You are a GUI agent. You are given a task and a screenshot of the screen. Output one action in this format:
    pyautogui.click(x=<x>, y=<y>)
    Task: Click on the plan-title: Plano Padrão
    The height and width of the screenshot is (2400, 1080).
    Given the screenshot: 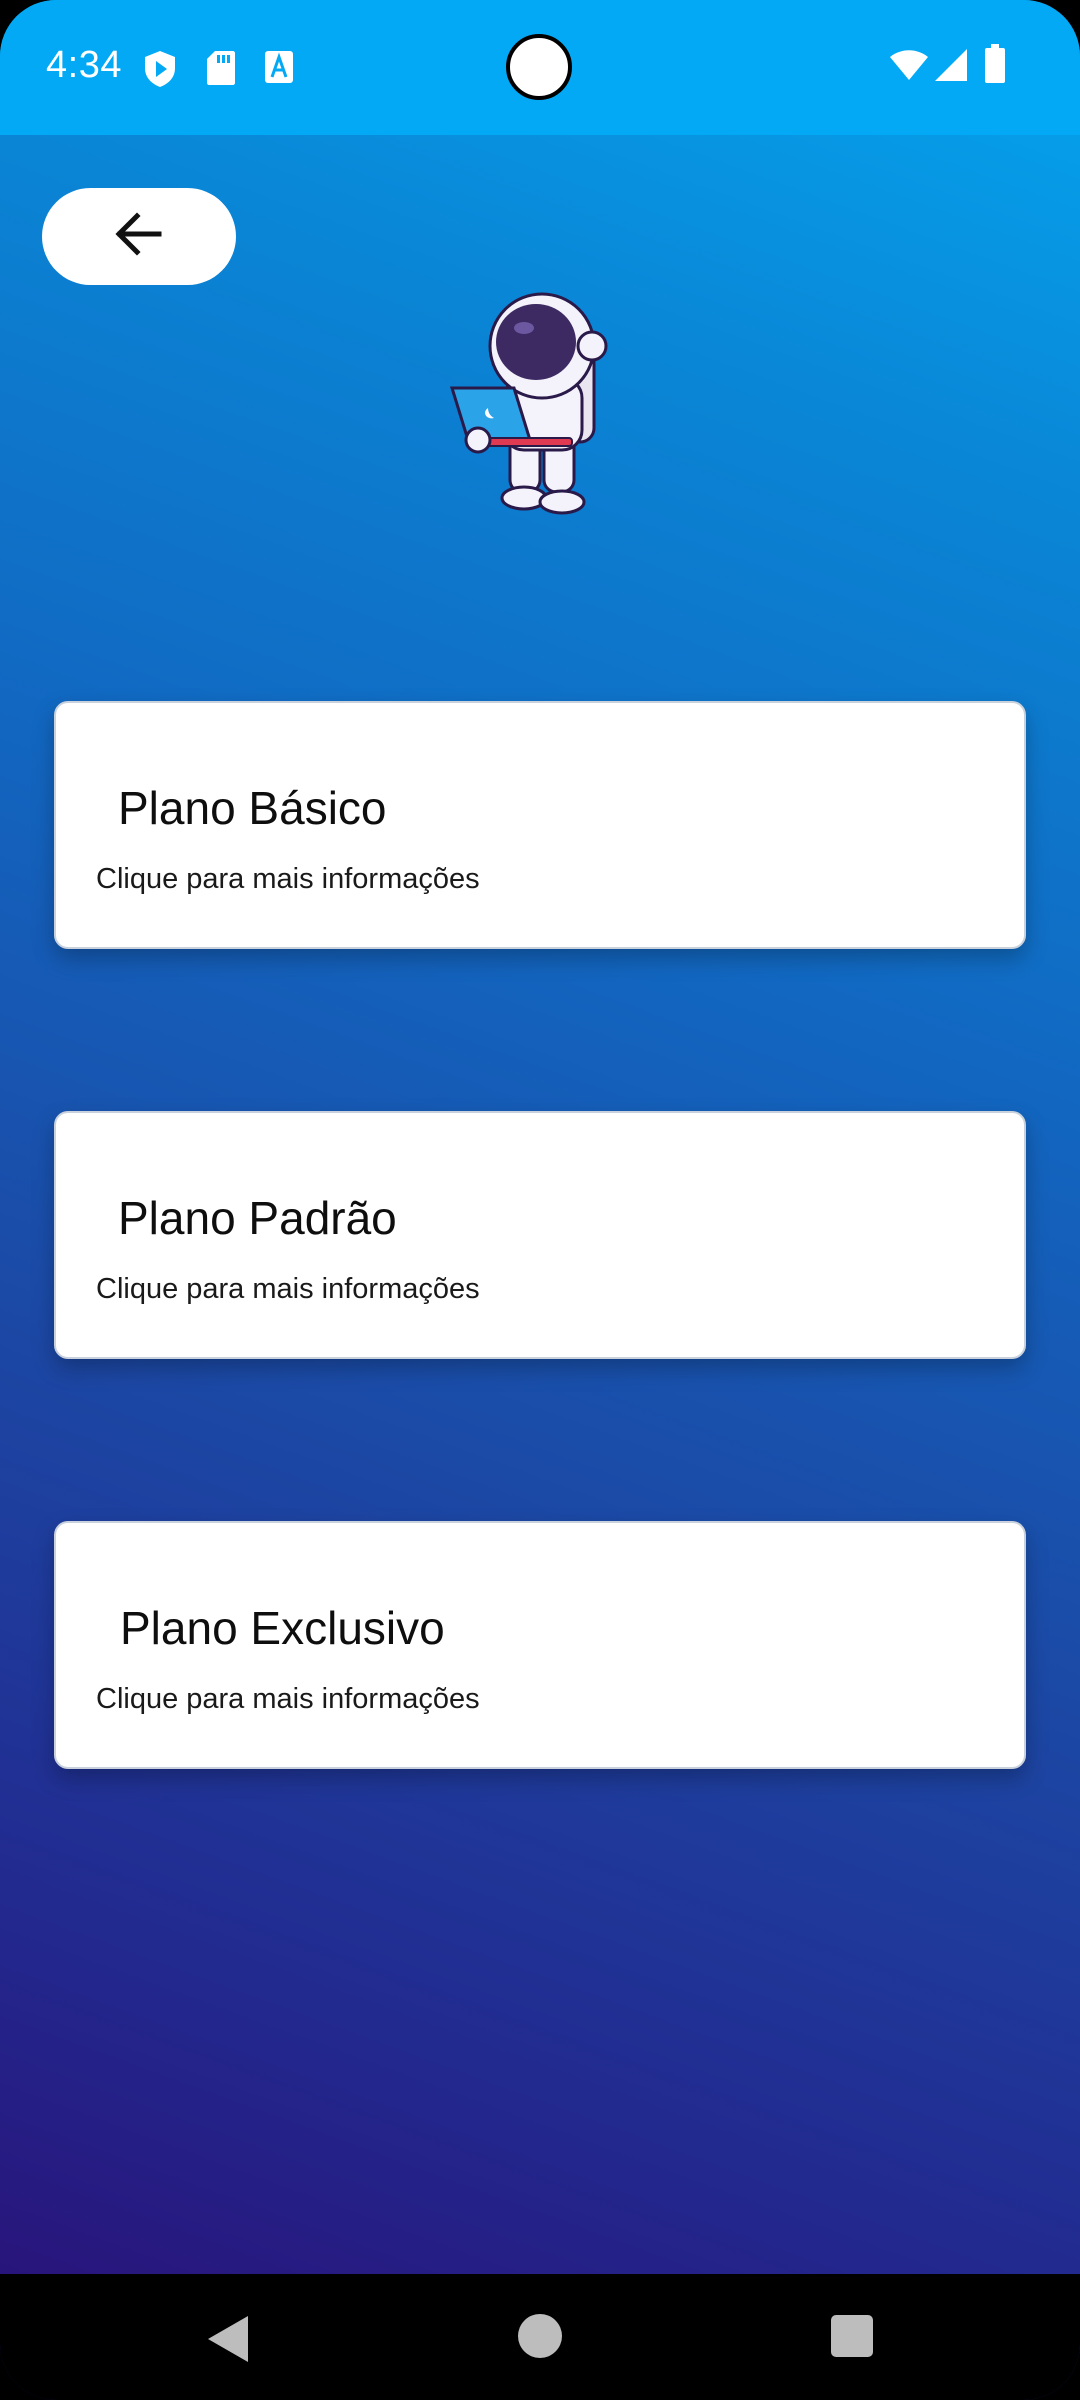 What is the action you would take?
    pyautogui.click(x=257, y=1218)
    